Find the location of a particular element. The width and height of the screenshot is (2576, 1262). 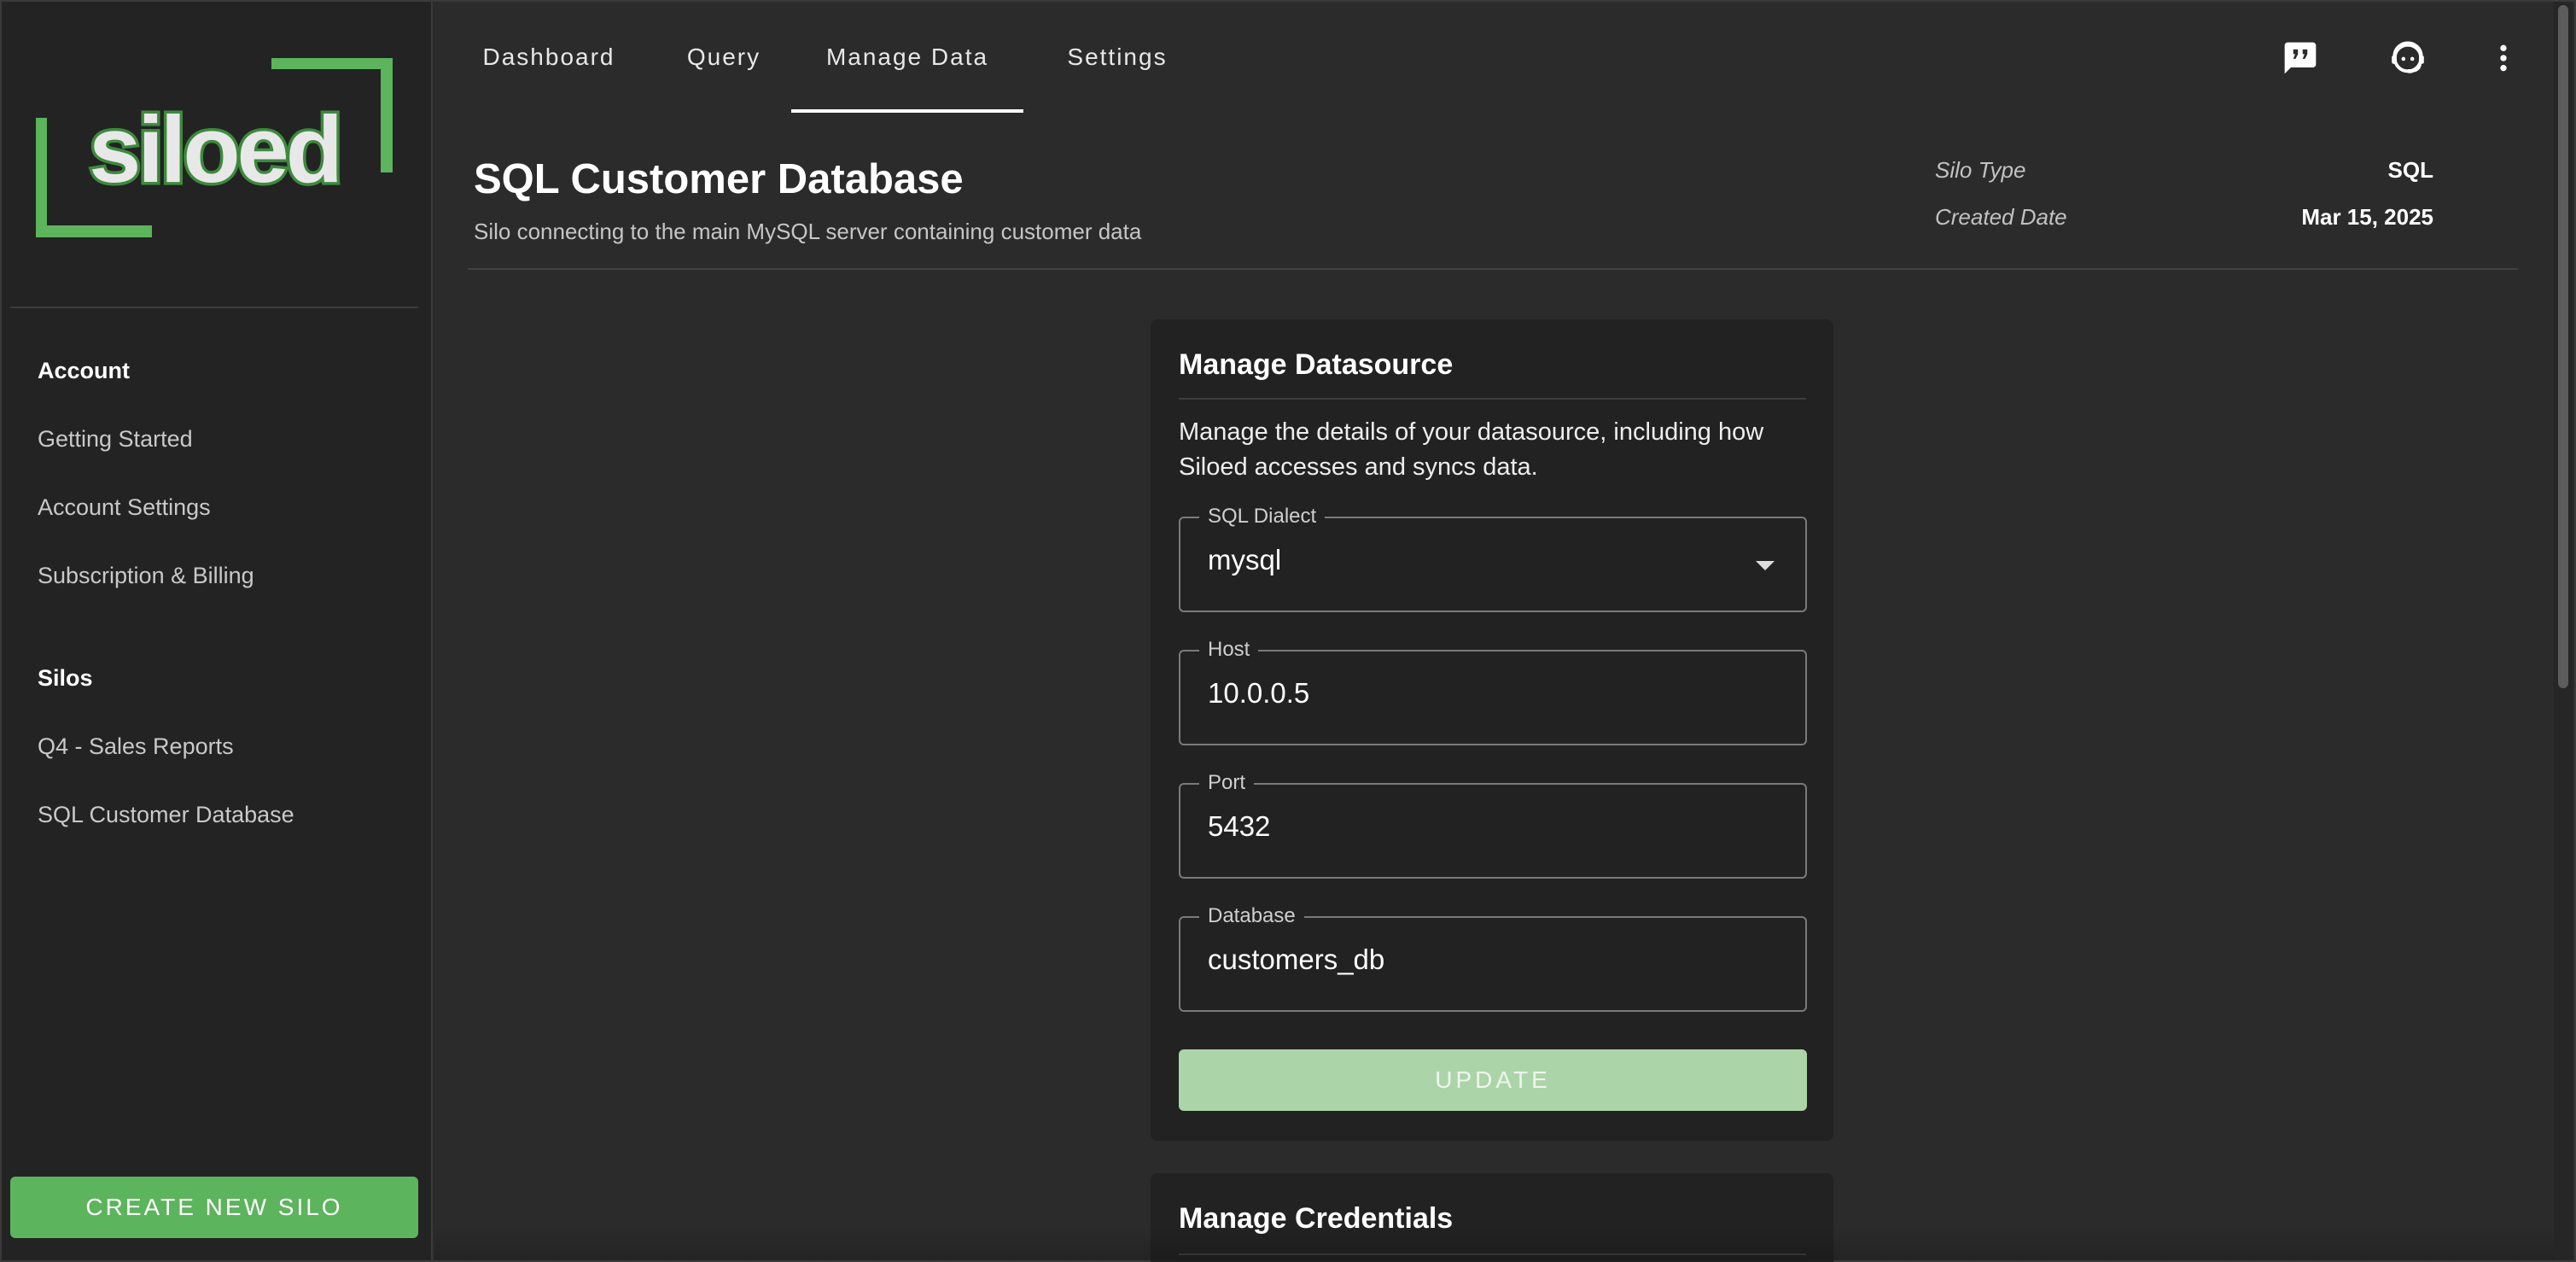

host-input is located at coordinates (1472, 693).